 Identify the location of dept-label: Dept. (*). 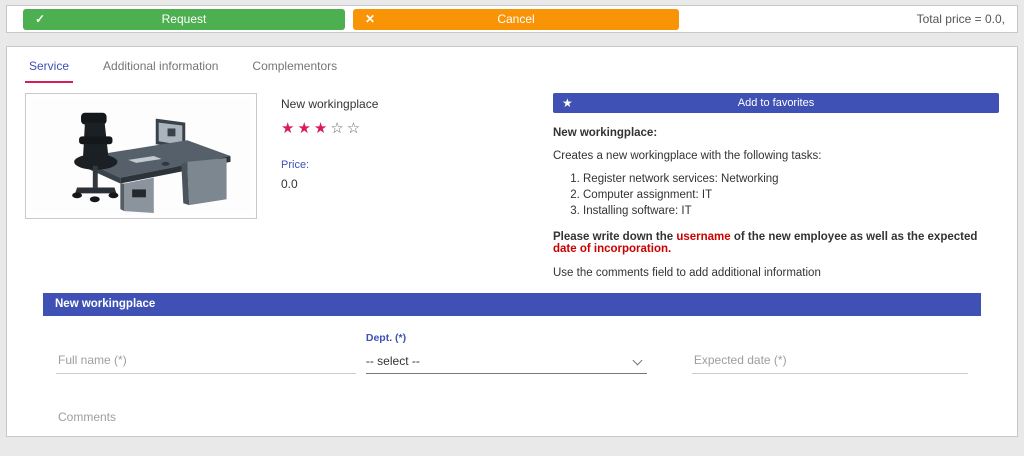
(386, 338).